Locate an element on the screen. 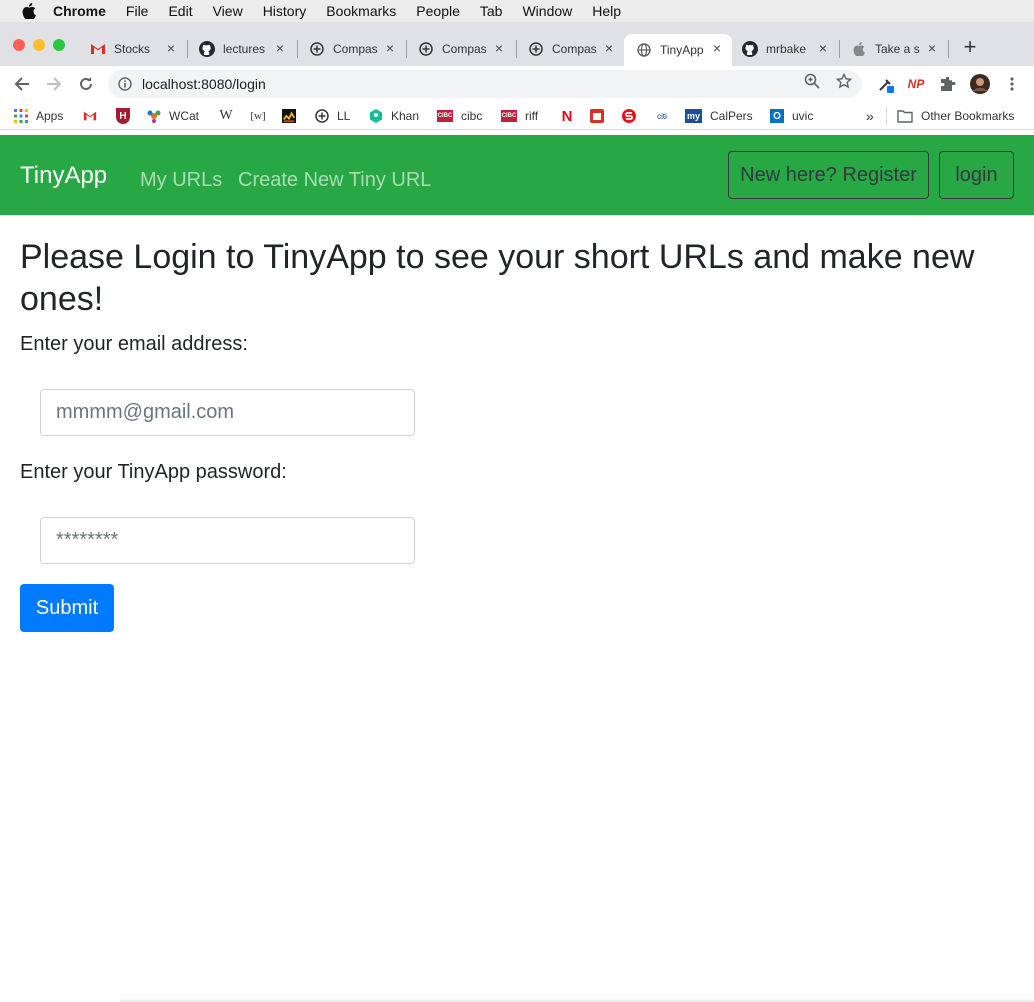  bookmark-citi: citi is located at coordinates (666, 116).